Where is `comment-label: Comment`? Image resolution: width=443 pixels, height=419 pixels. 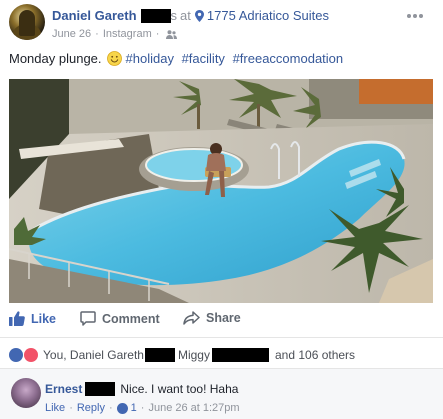
comment-label: Comment is located at coordinates (131, 318).